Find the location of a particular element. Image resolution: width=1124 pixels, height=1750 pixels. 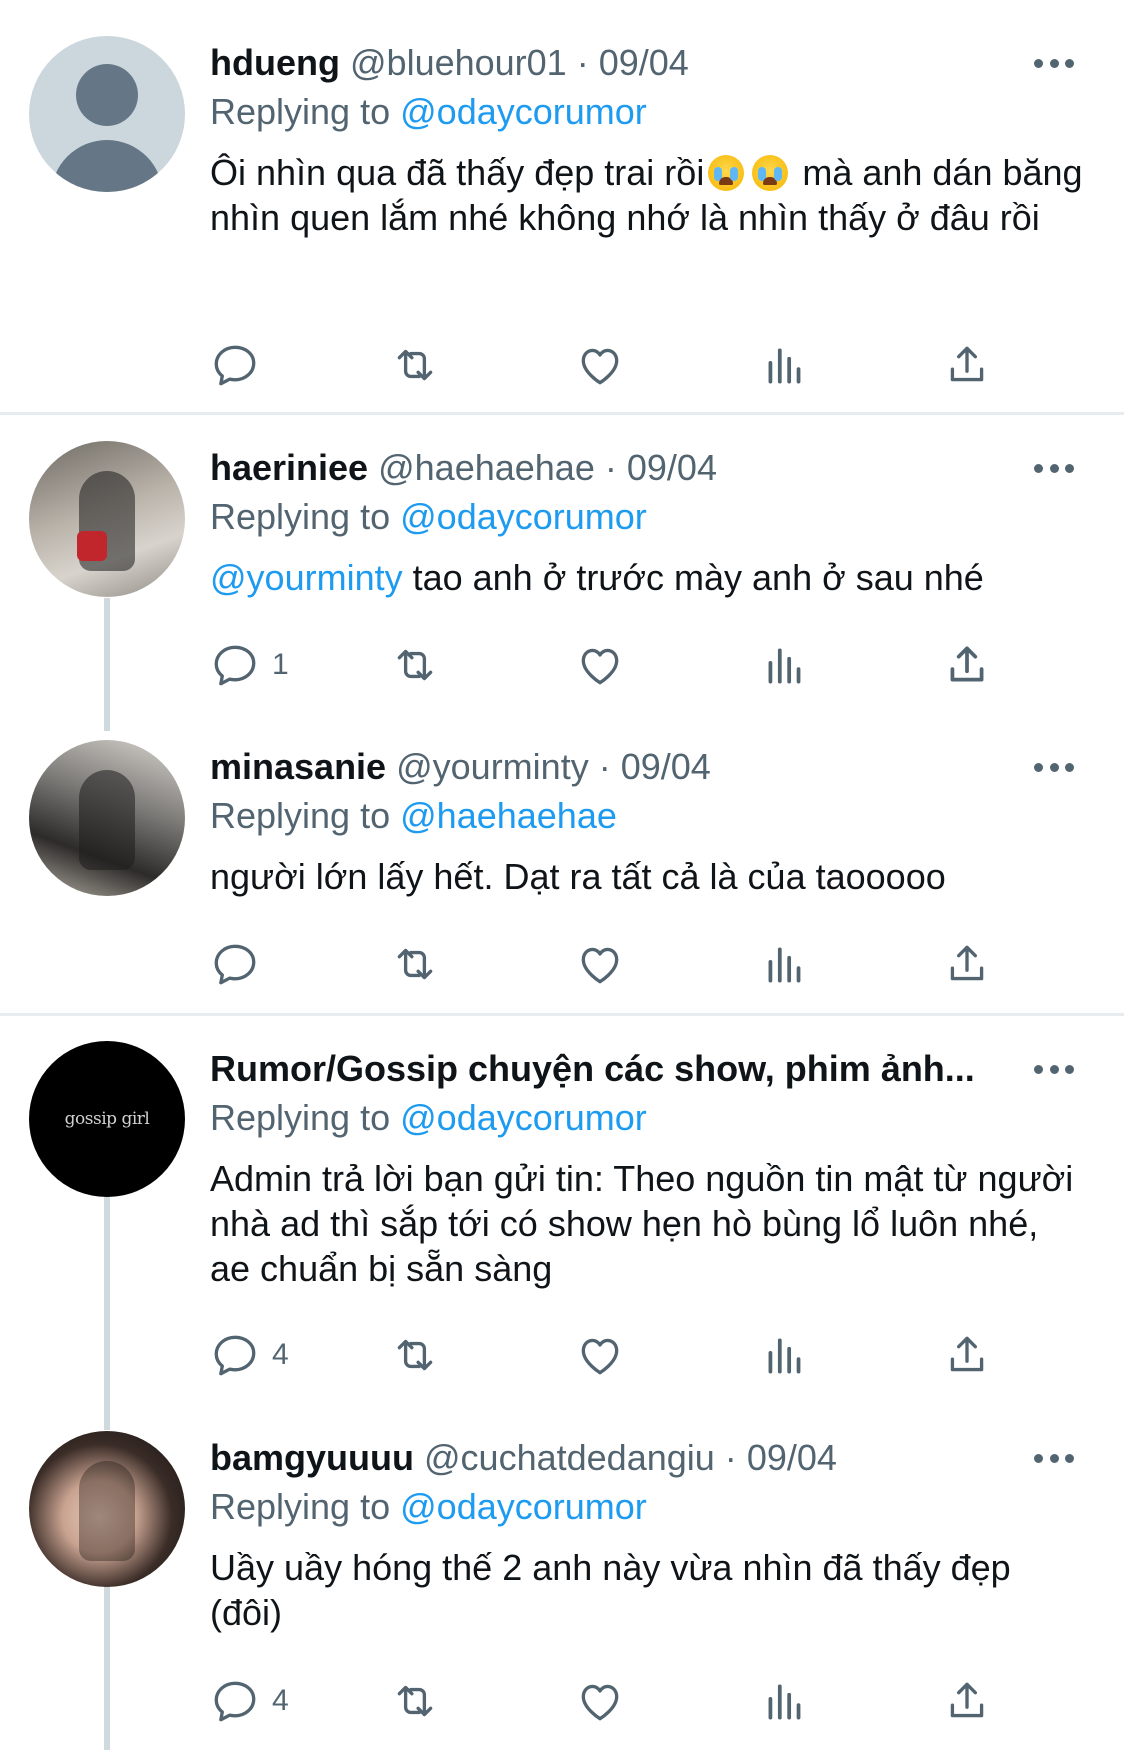

tweet-actions: 1 is located at coordinates (610, 665).